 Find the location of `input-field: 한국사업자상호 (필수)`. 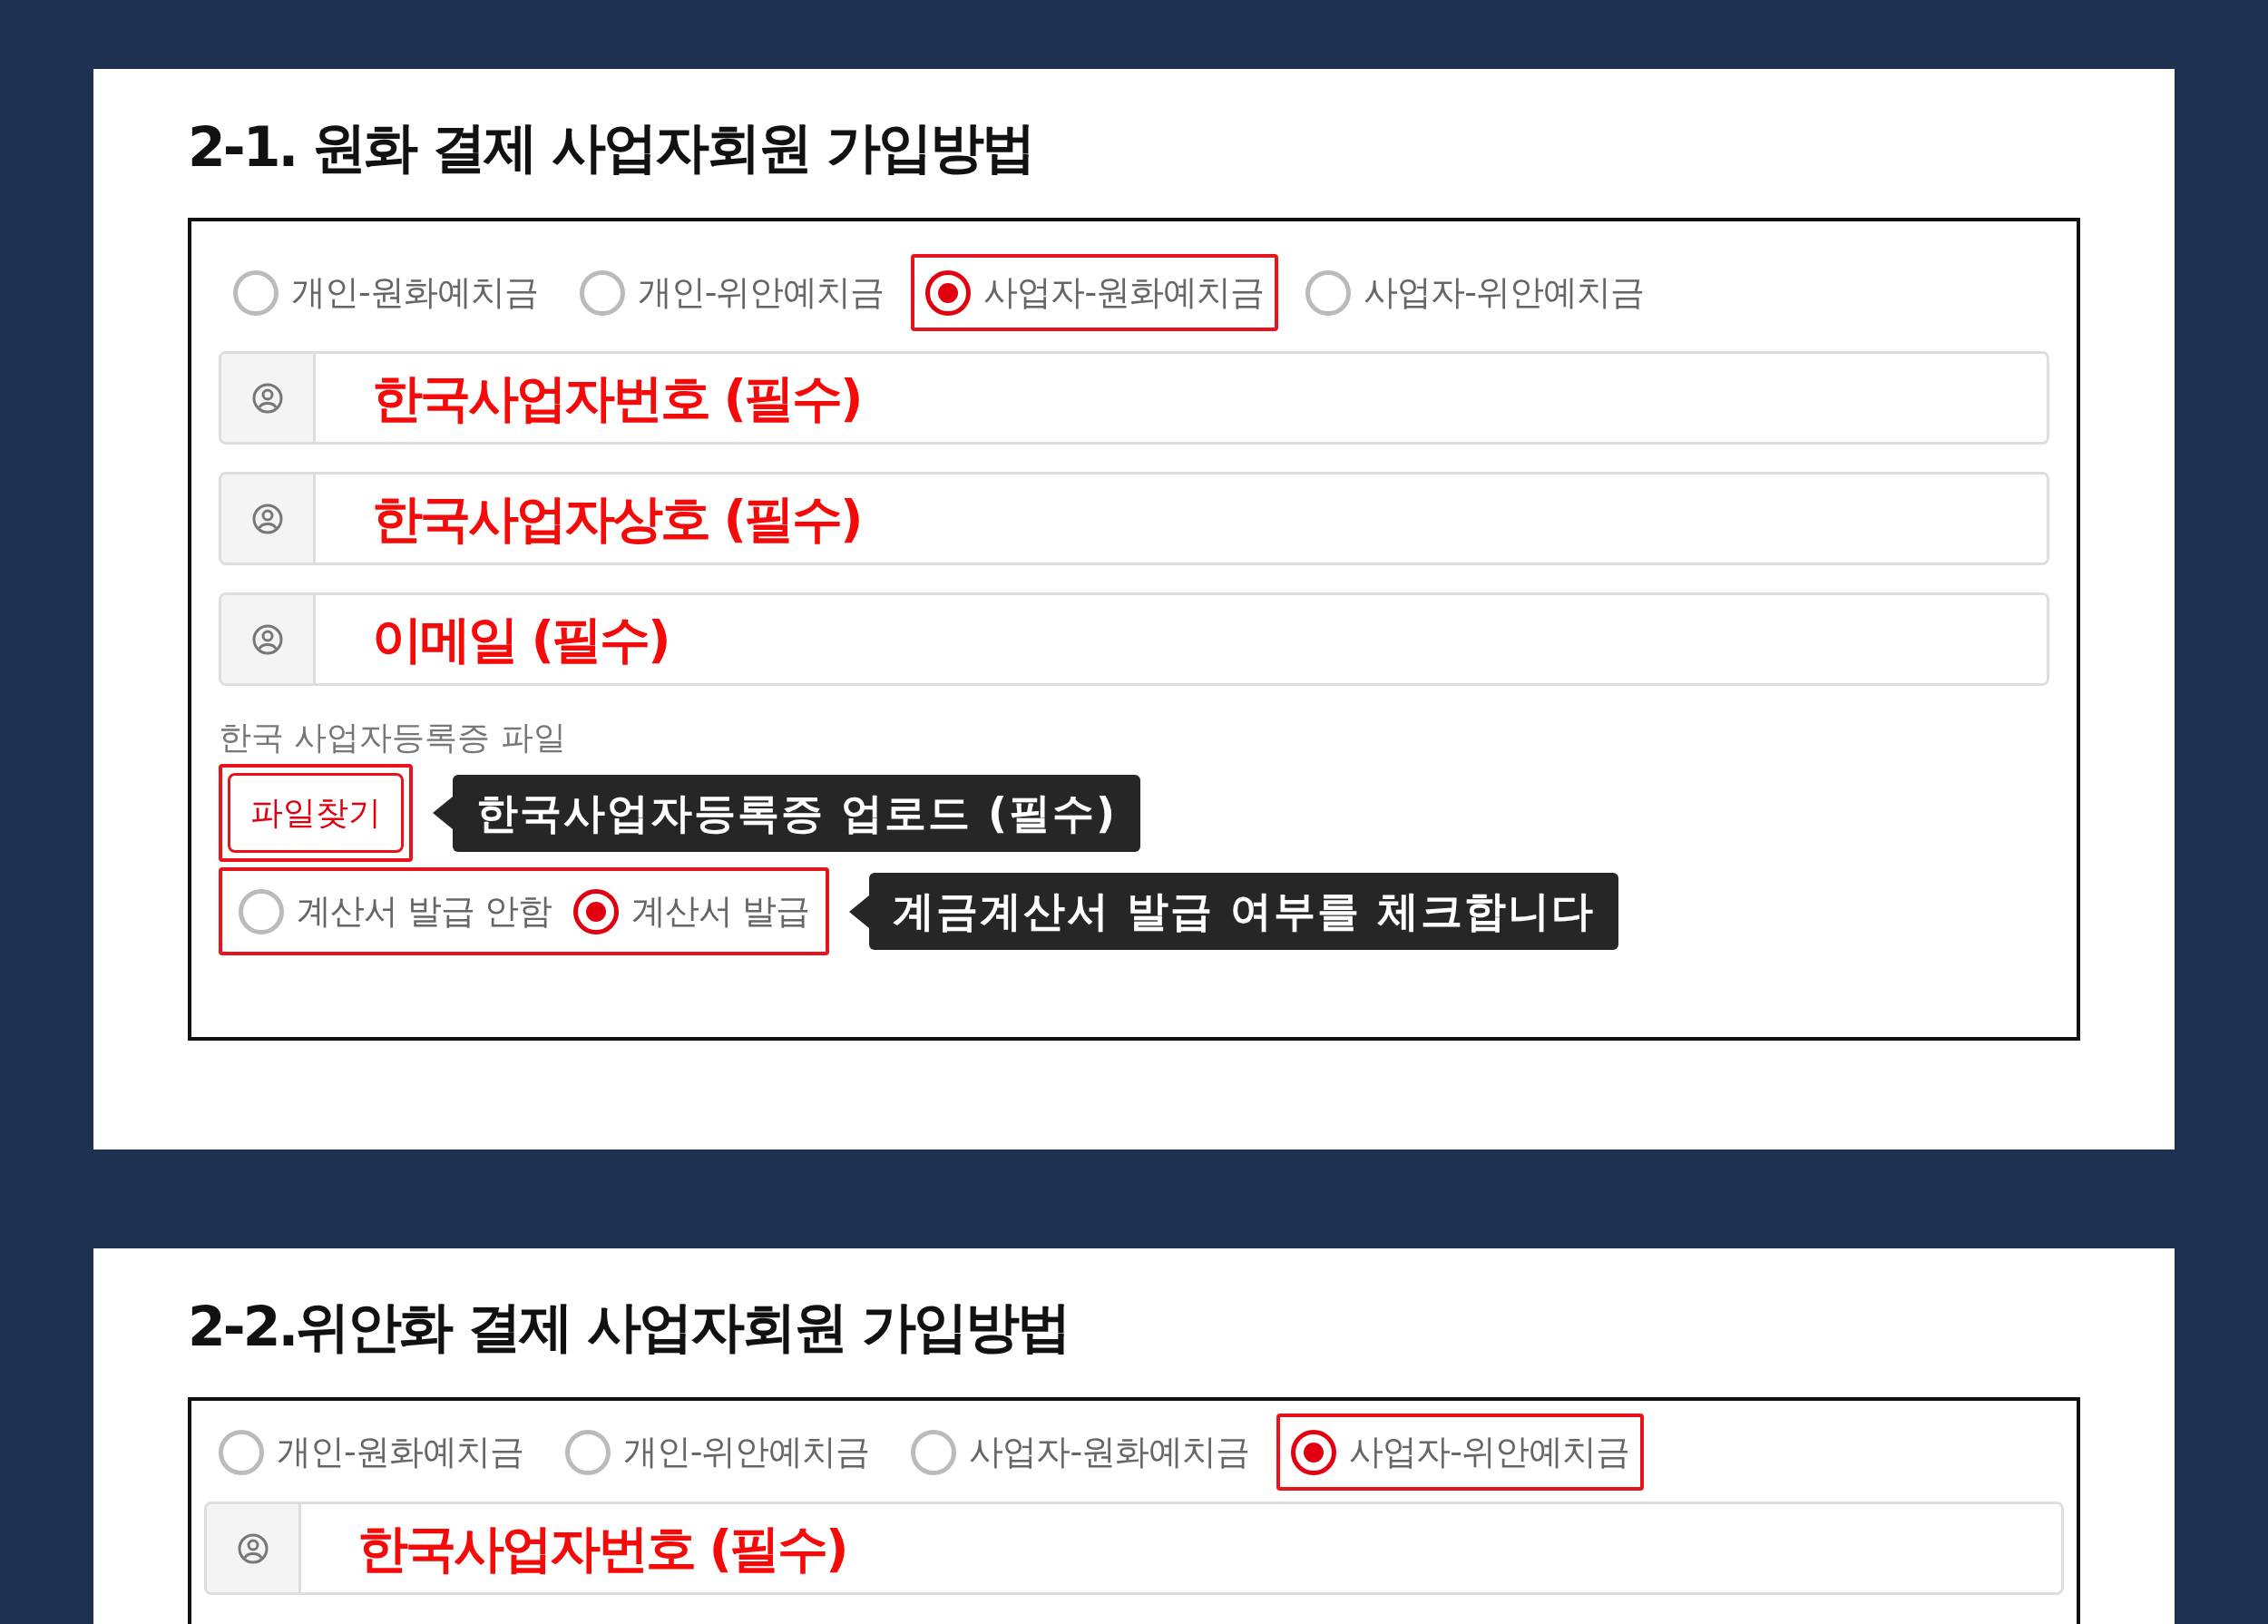

input-field: 한국사업자상호 (필수) is located at coordinates (1134, 518).